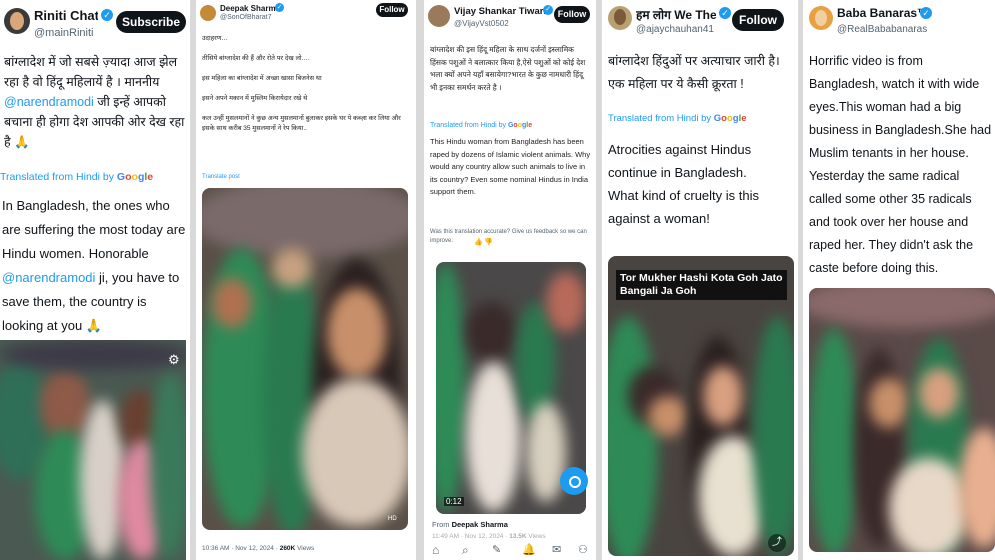  What do you see at coordinates (574, 481) in the screenshot?
I see `play-button` at bounding box center [574, 481].